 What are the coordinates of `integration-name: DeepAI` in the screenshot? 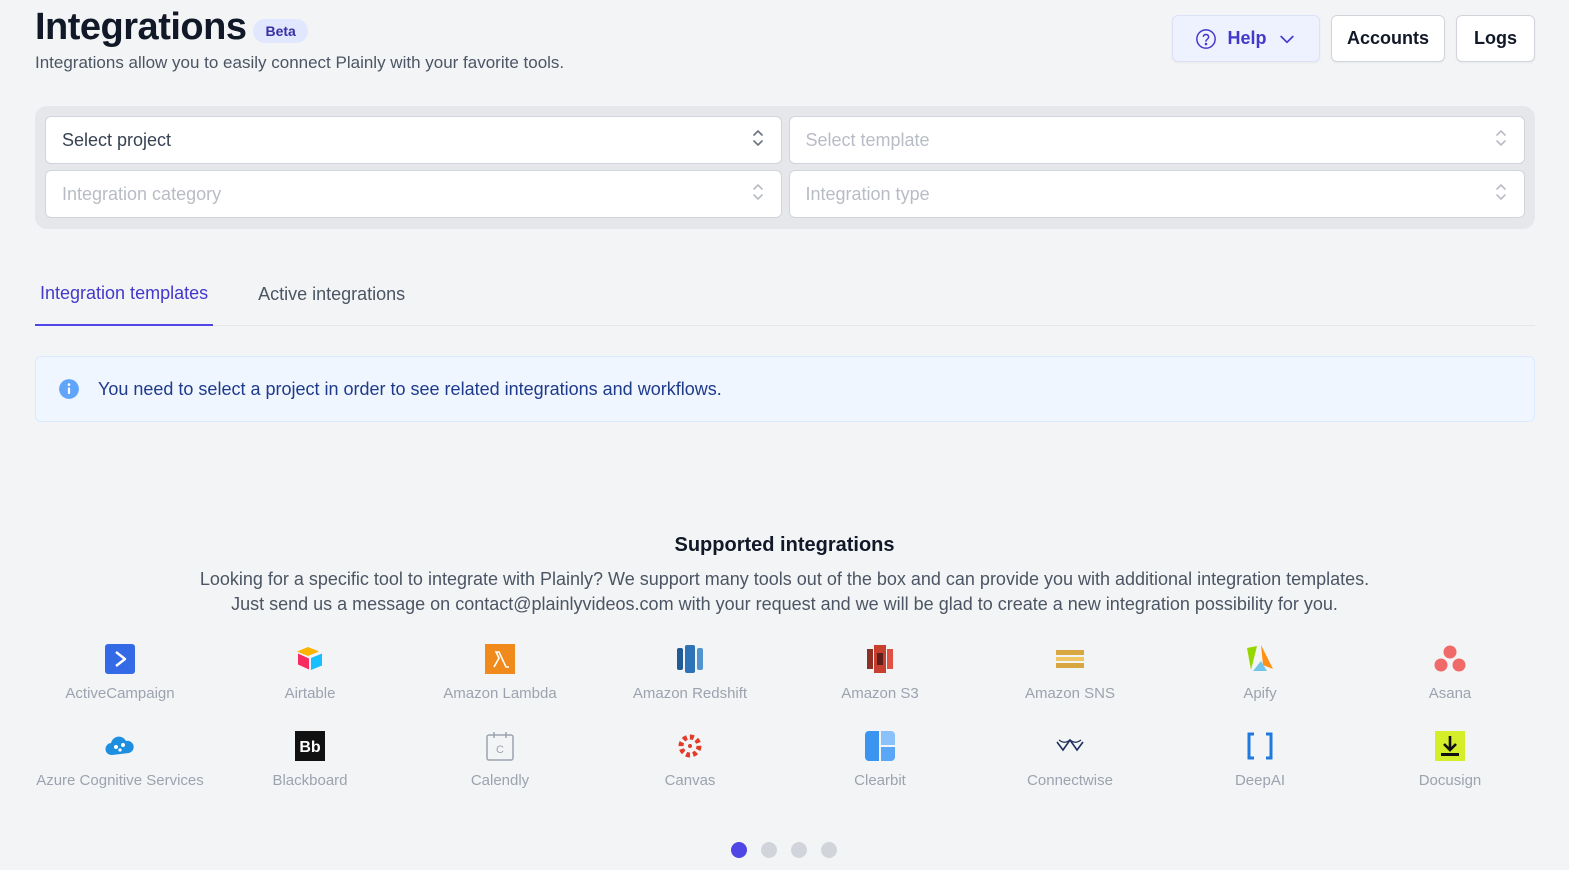 It's located at (1260, 780).